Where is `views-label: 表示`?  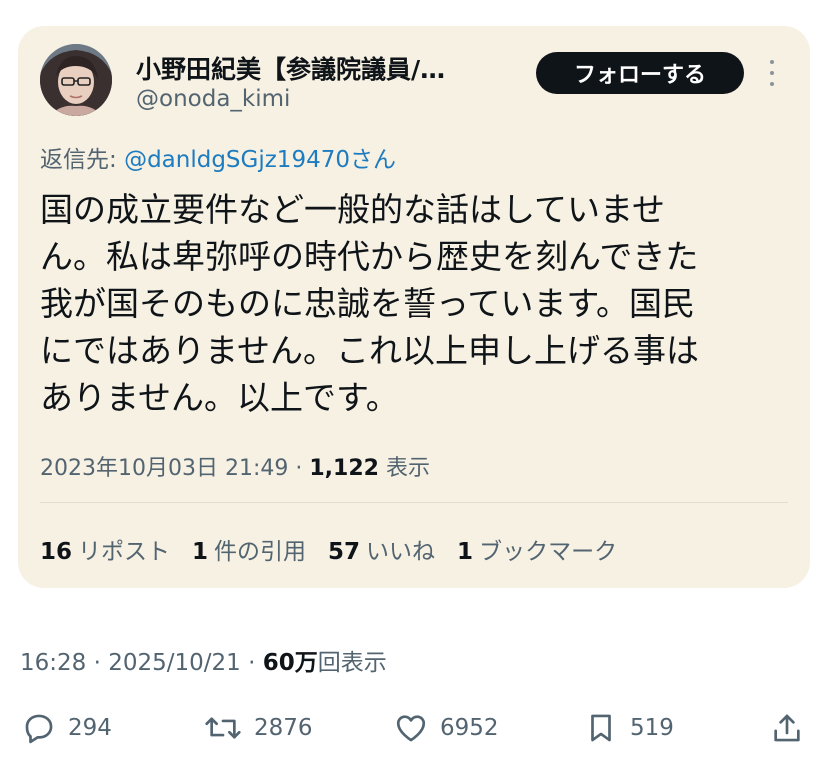 views-label: 表示 is located at coordinates (404, 468).